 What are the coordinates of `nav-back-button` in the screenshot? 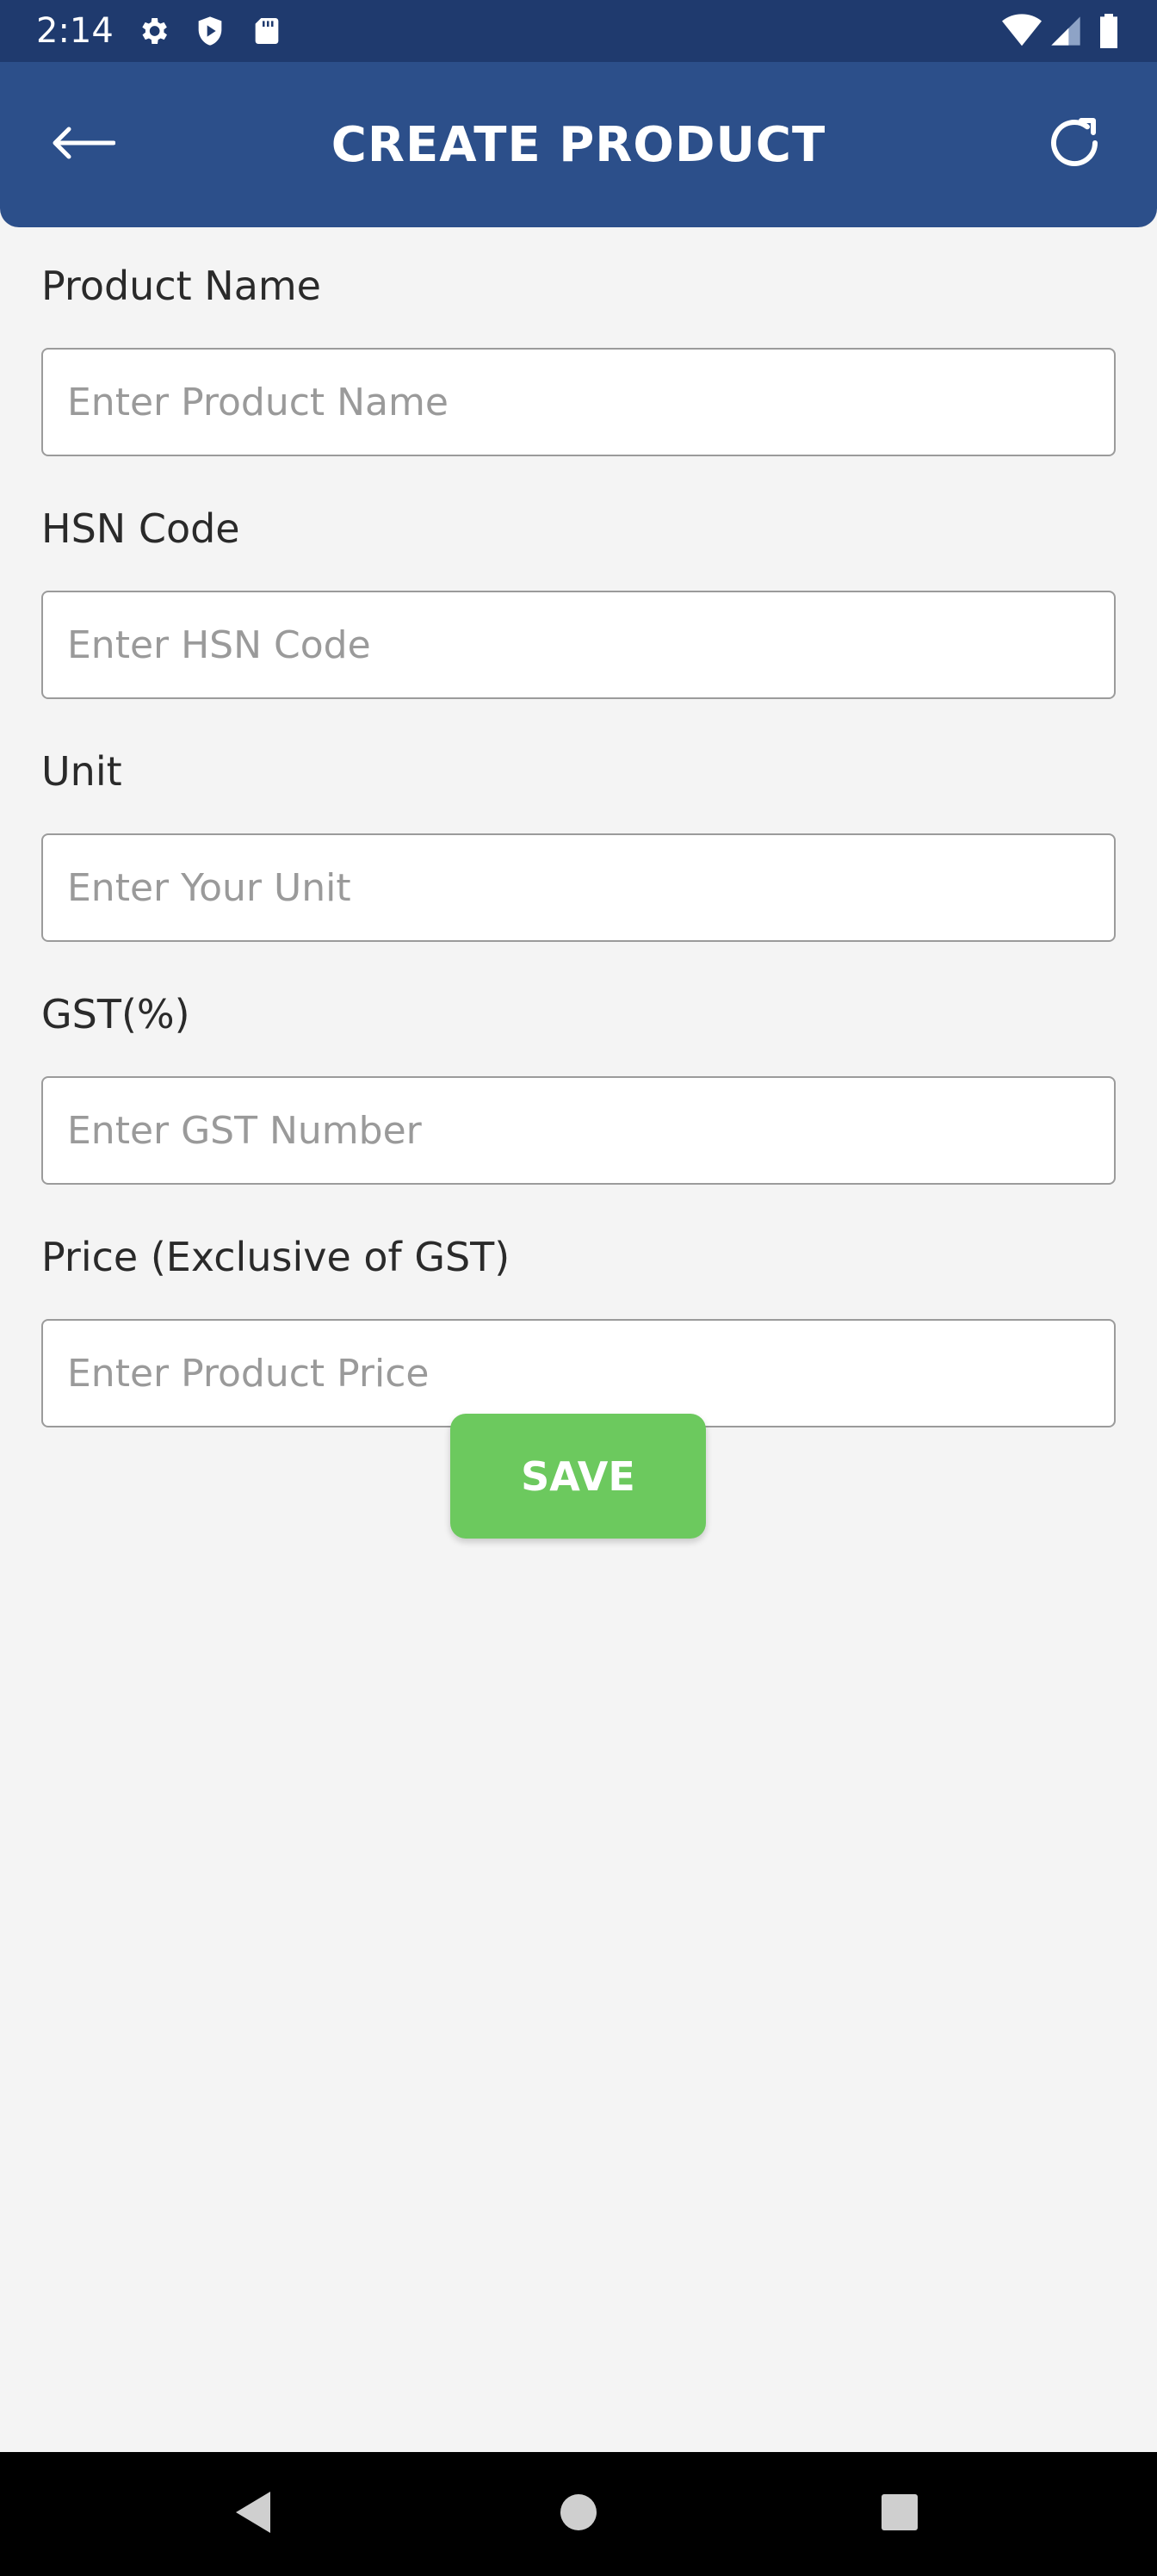 It's located at (254, 2514).